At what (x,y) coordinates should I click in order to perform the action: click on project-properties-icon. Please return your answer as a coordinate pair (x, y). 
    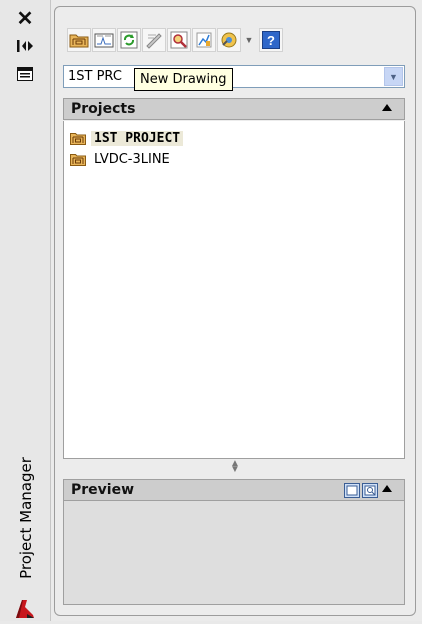
    Looking at the image, I should click on (154, 41).